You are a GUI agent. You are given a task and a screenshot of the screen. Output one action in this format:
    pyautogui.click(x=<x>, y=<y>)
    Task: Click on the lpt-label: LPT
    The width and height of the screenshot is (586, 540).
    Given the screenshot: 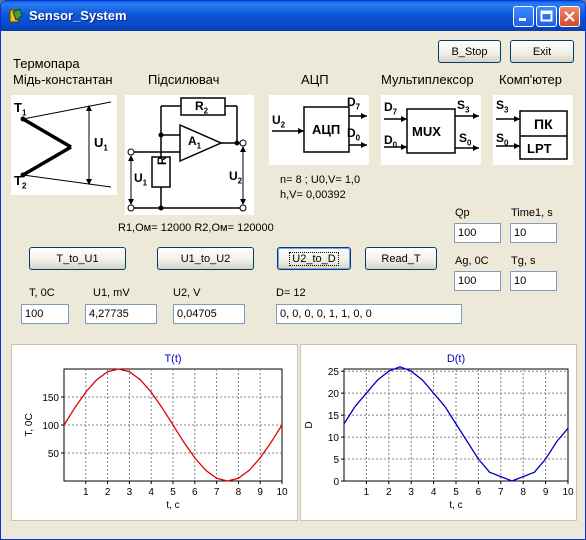 What is the action you would take?
    pyautogui.click(x=539, y=148)
    